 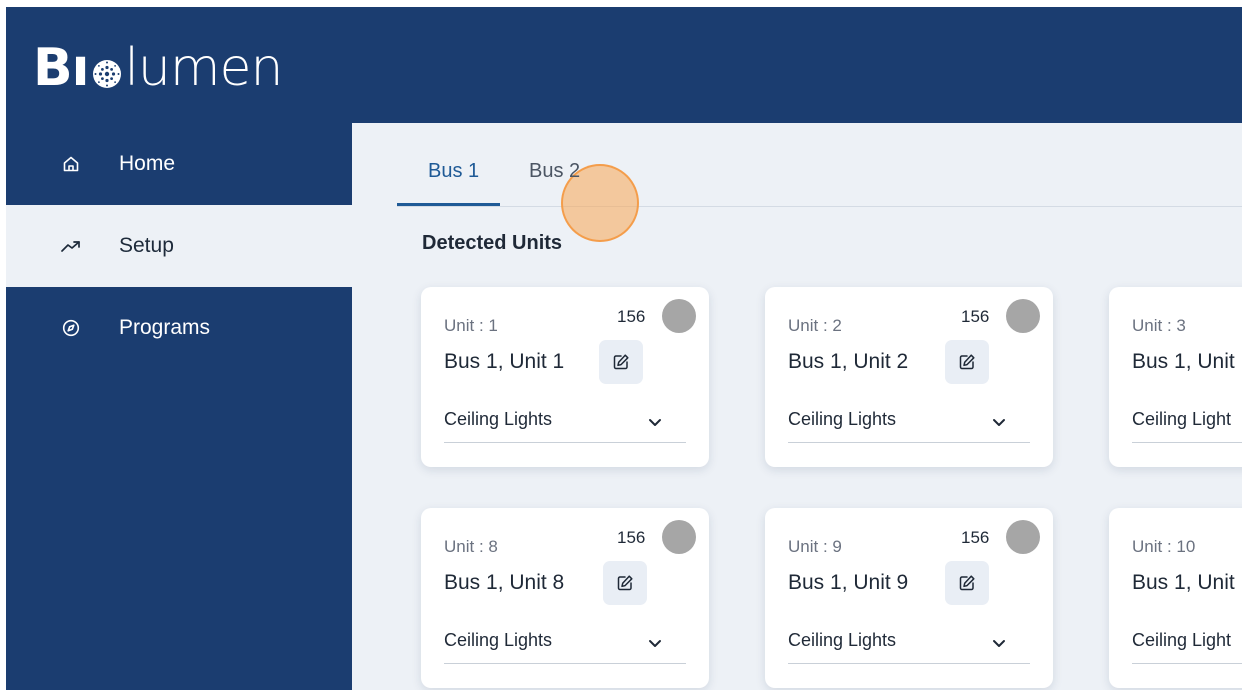 What do you see at coordinates (471, 546) in the screenshot?
I see `unit-number: Unit : 8` at bounding box center [471, 546].